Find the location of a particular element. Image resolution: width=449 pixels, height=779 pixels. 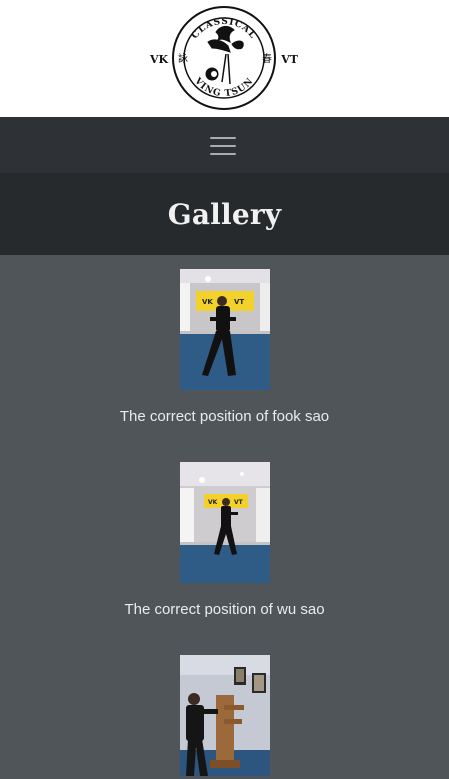

hamburger-icon is located at coordinates (224, 145).